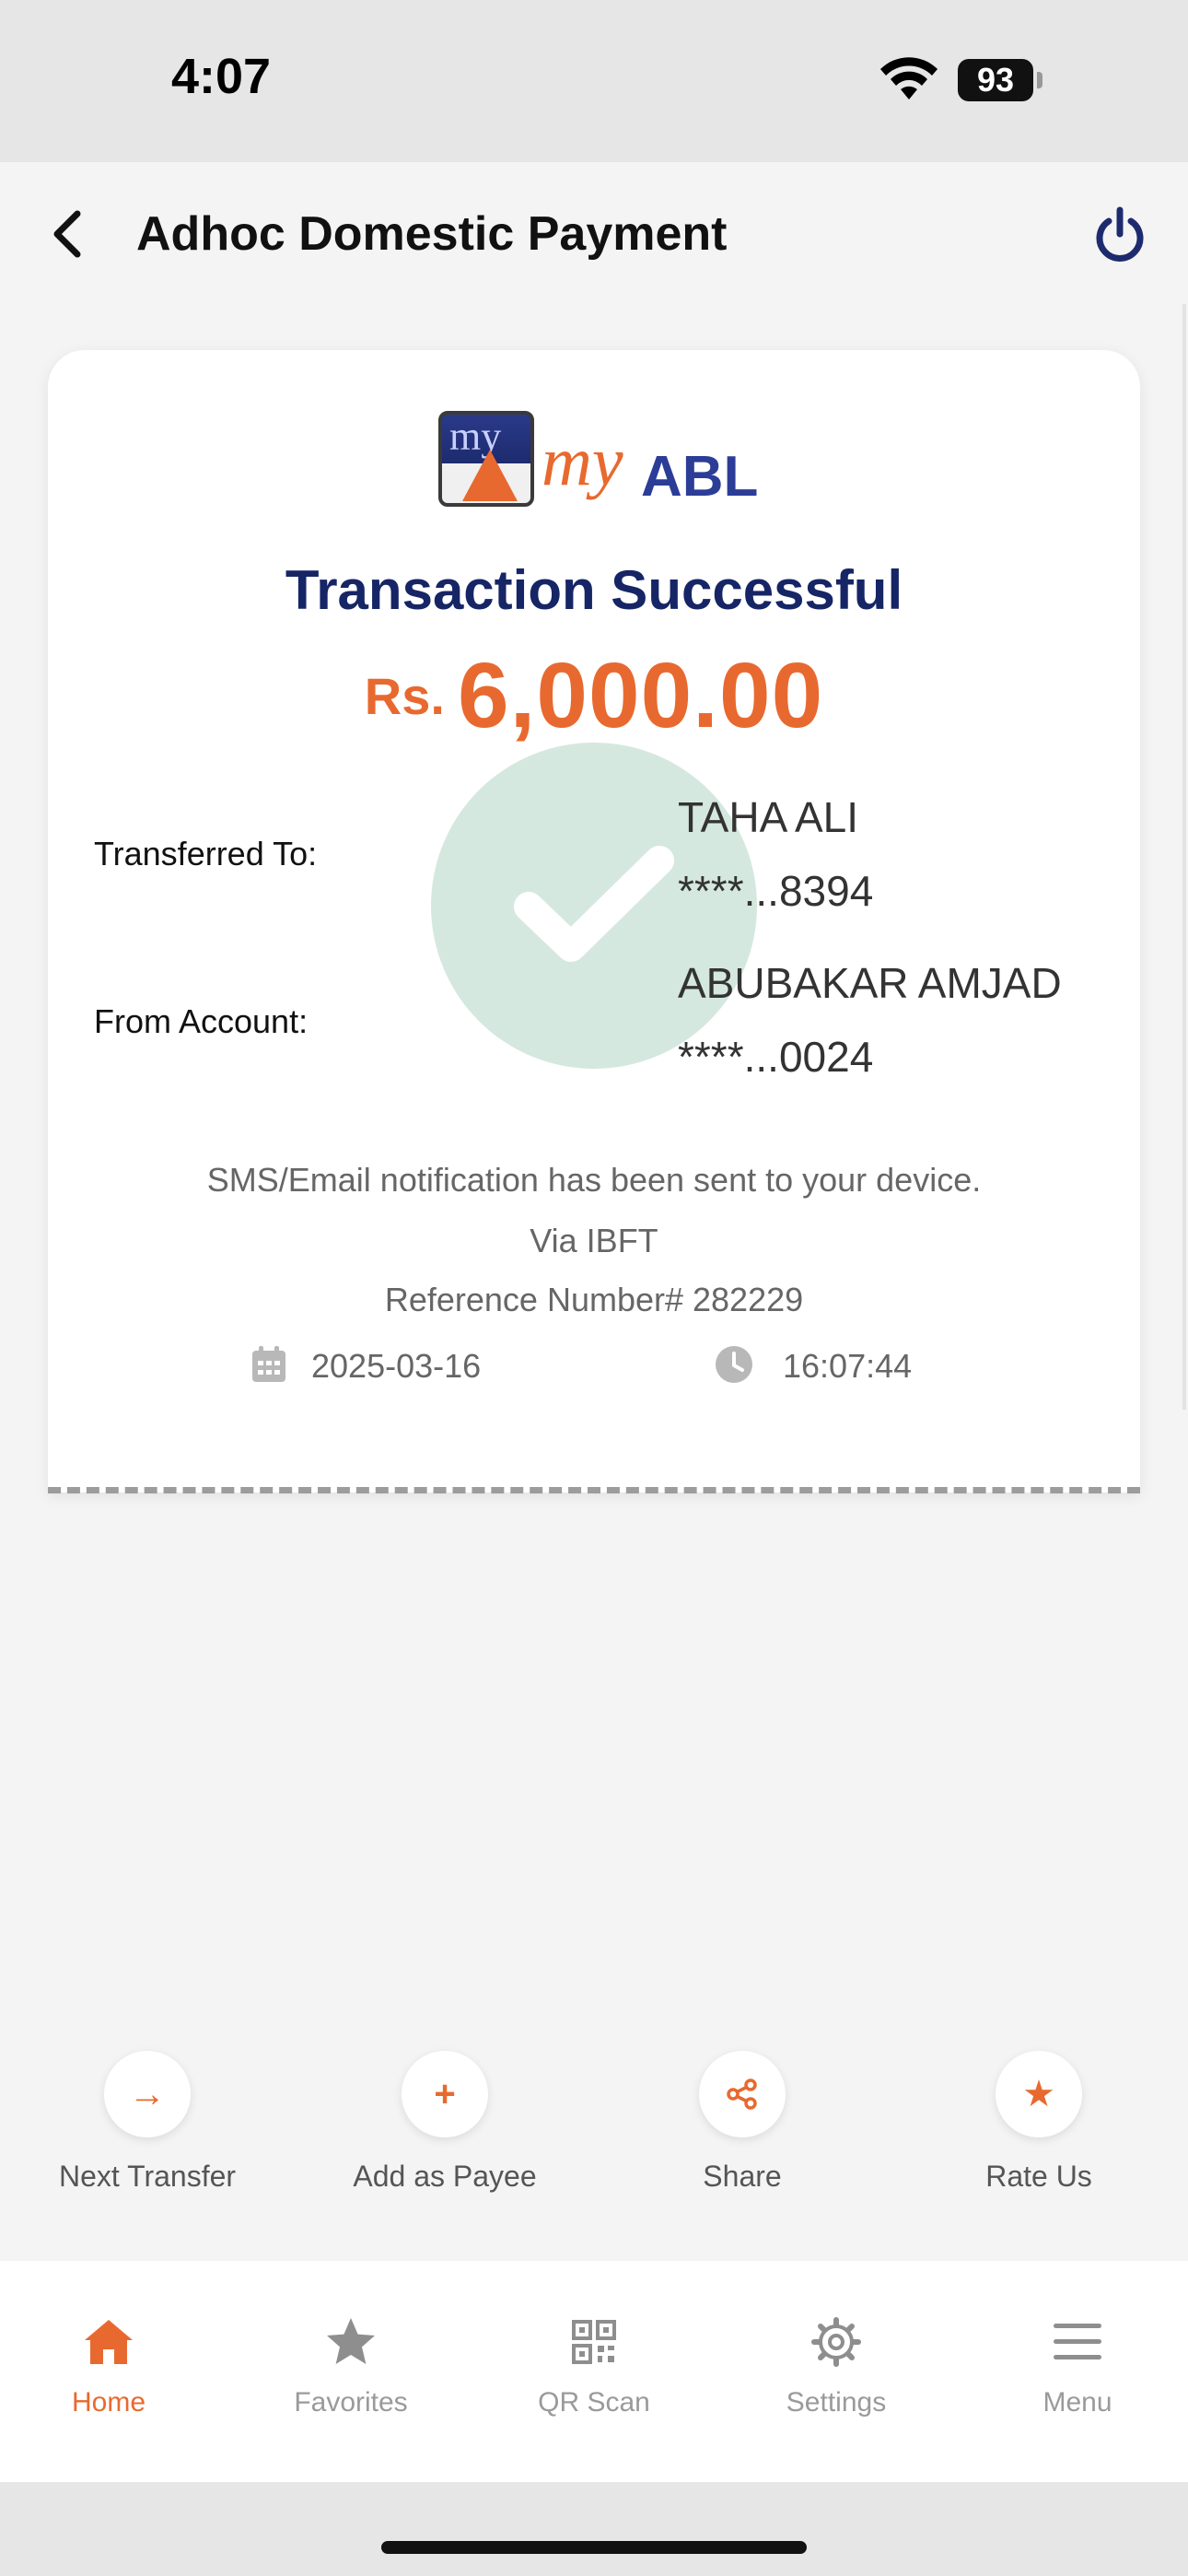 The image size is (1188, 2576). What do you see at coordinates (594, 81) in the screenshot?
I see `status-bar: 4:07 93` at bounding box center [594, 81].